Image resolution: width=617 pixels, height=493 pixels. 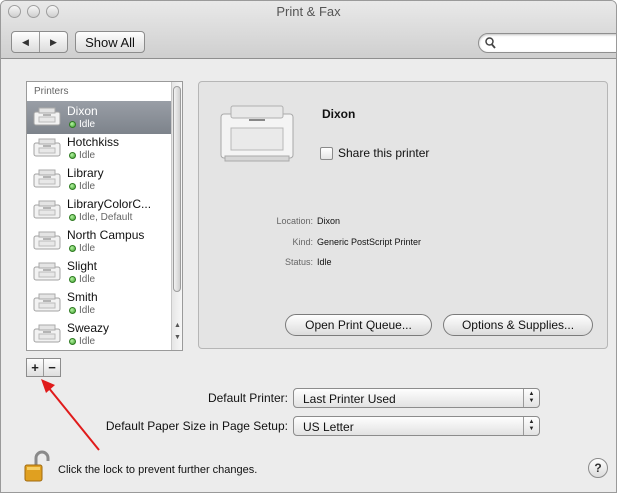 I want to click on printer-large-icon, so click(x=257, y=133).